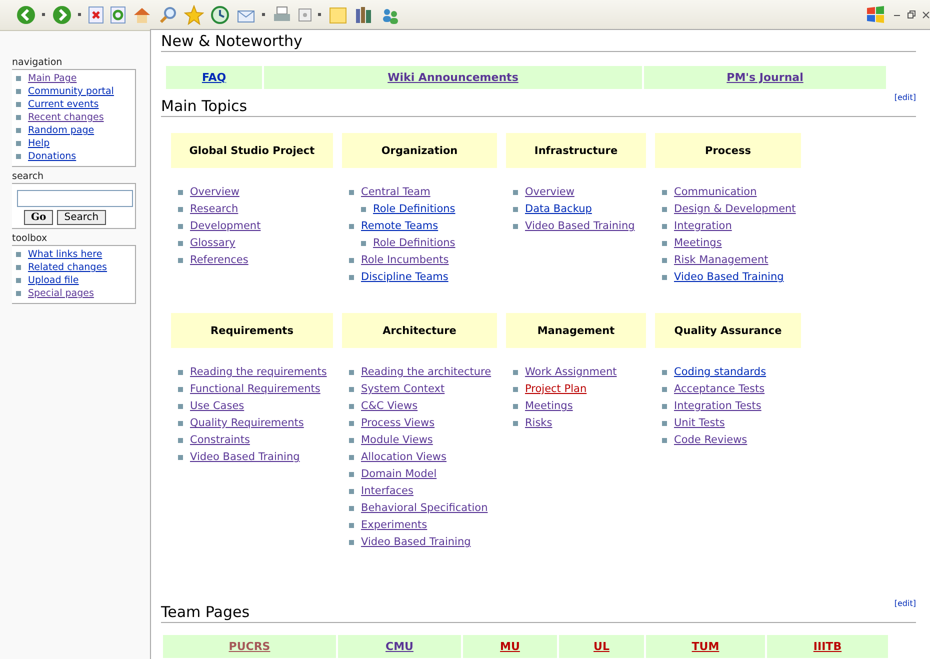  Describe the element at coordinates (453, 77) in the screenshot. I see `noteworthy-link: Wiki Announcements` at that location.